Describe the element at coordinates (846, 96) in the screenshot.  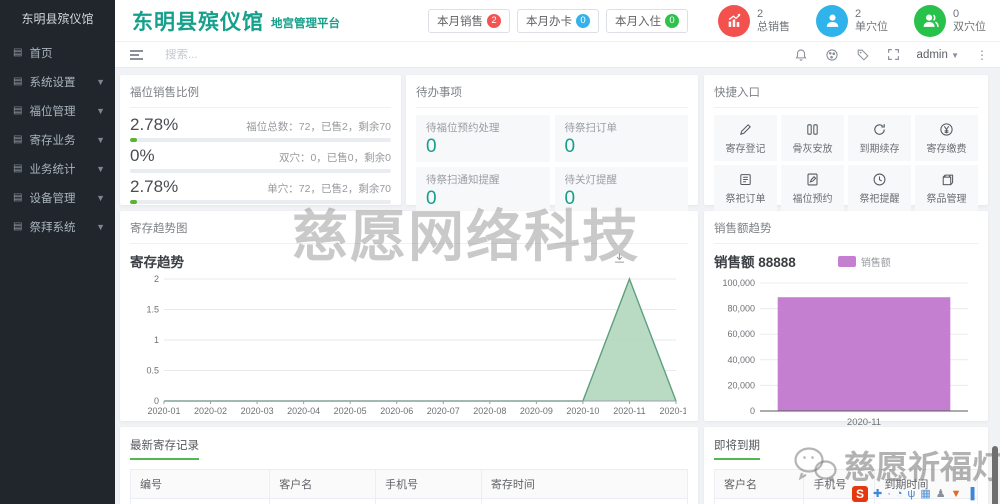
I see `card-title: 快捷入口` at that location.